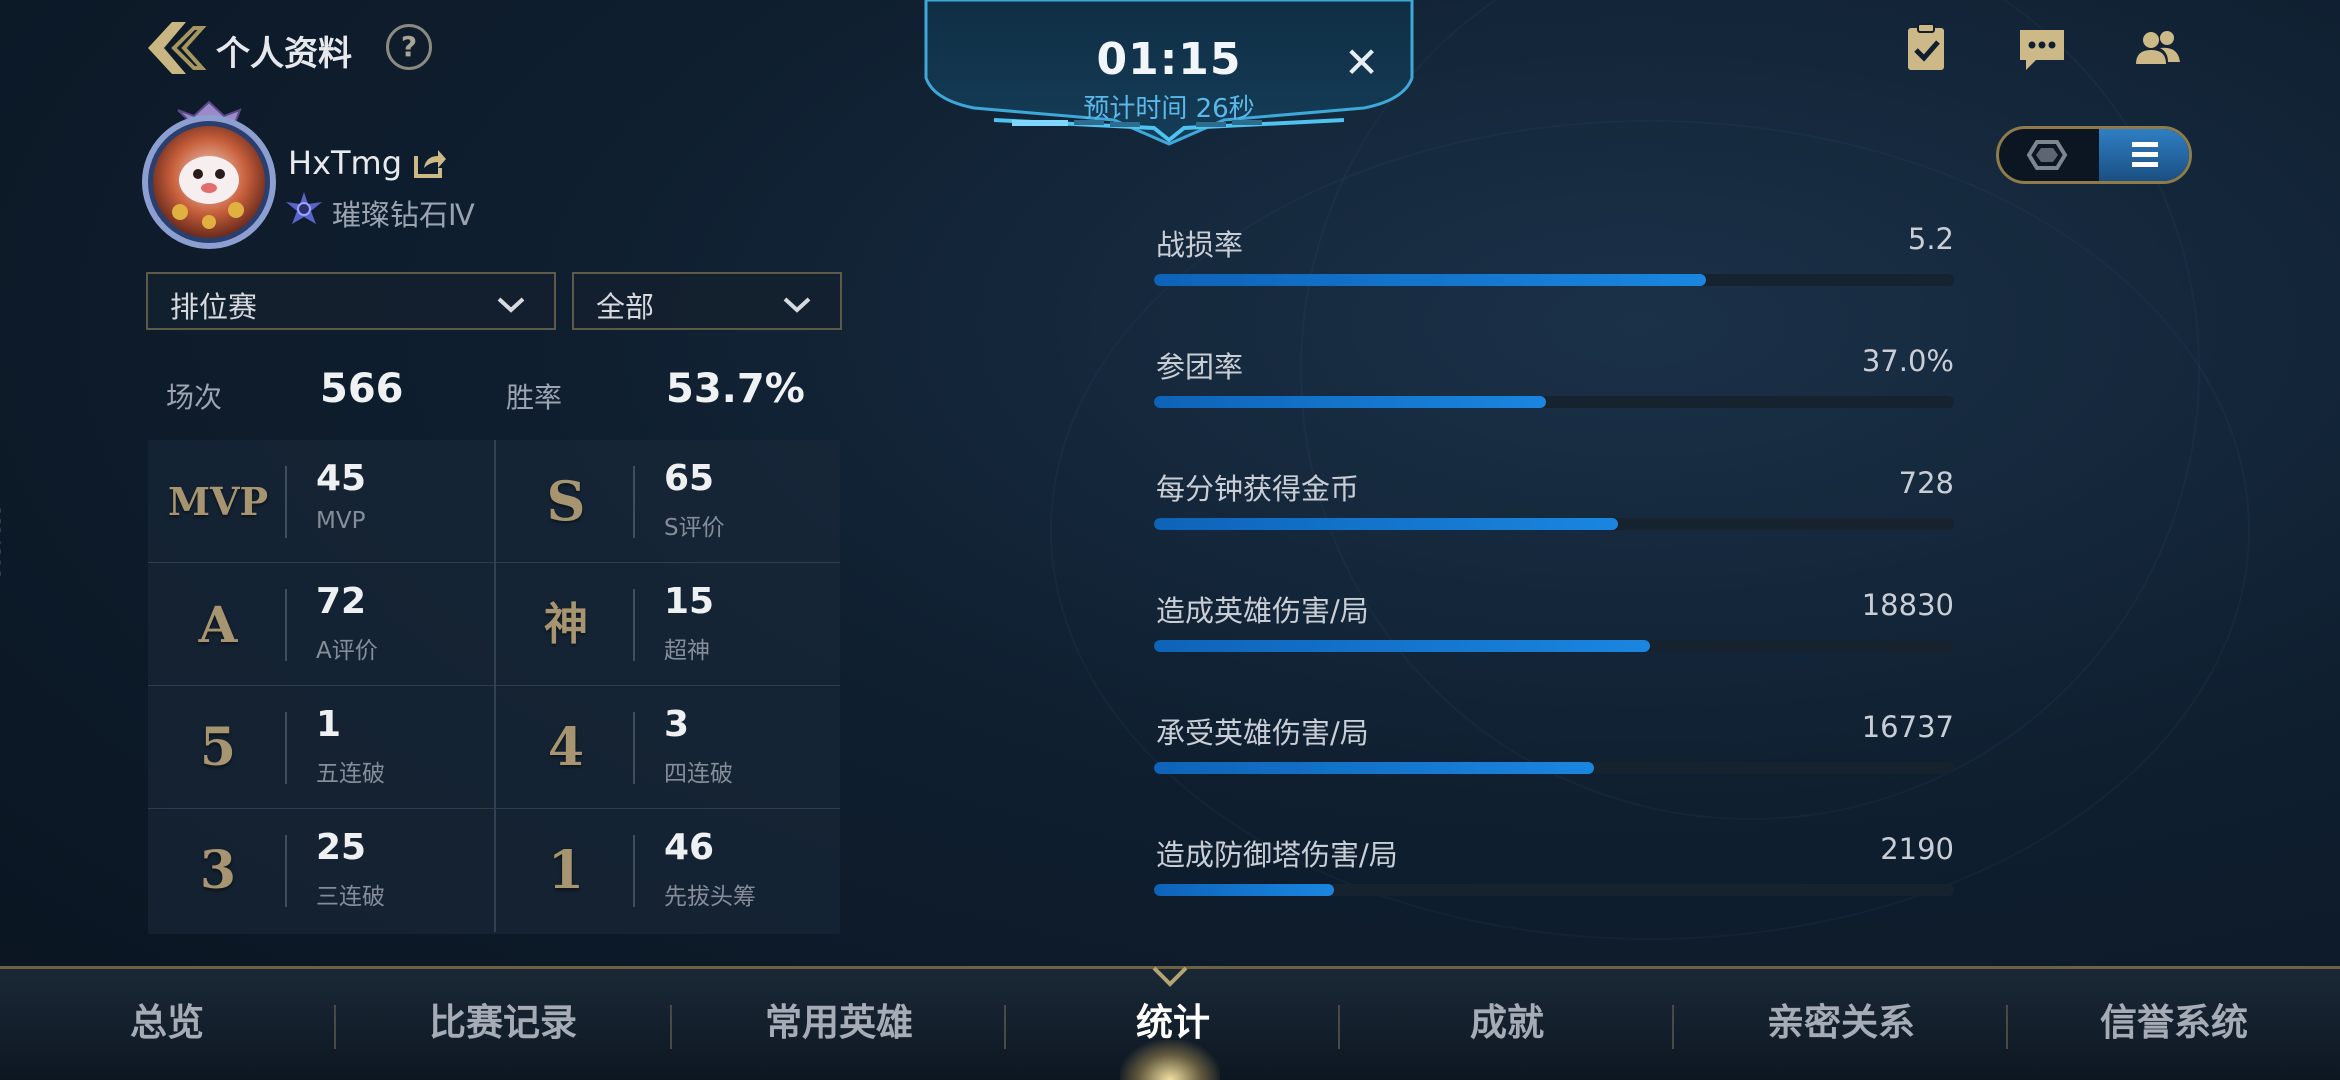 Image resolution: width=2340 pixels, height=1080 pixels. Describe the element at coordinates (839, 1024) in the screenshot. I see `tab-common-heroes: 常用英雄` at that location.